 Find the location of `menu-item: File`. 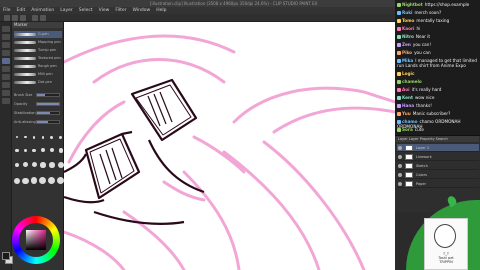

menu-item: File is located at coordinates (7, 10).